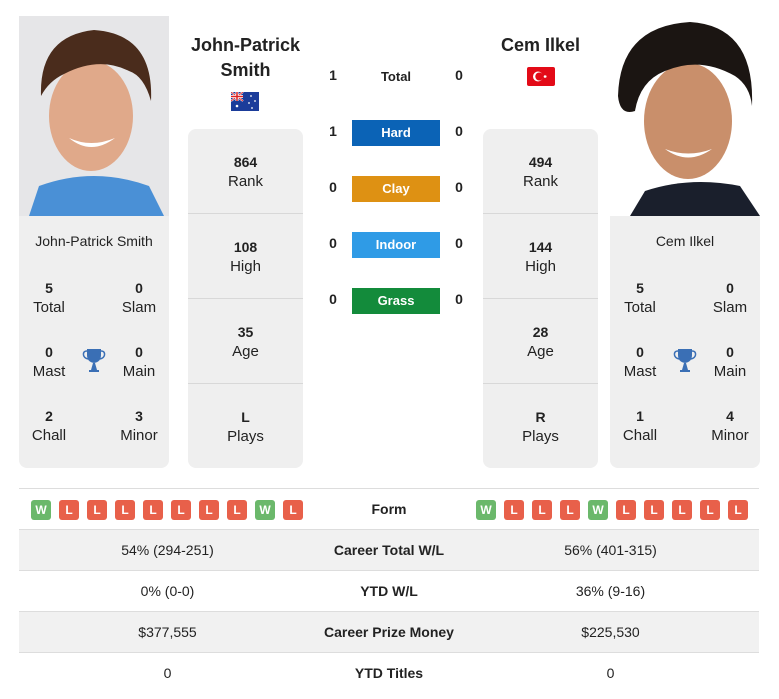 Image resolution: width=779 pixels, height=699 pixels. Describe the element at coordinates (333, 75) in the screenshot. I see `h2h-total-p1: 1` at that location.